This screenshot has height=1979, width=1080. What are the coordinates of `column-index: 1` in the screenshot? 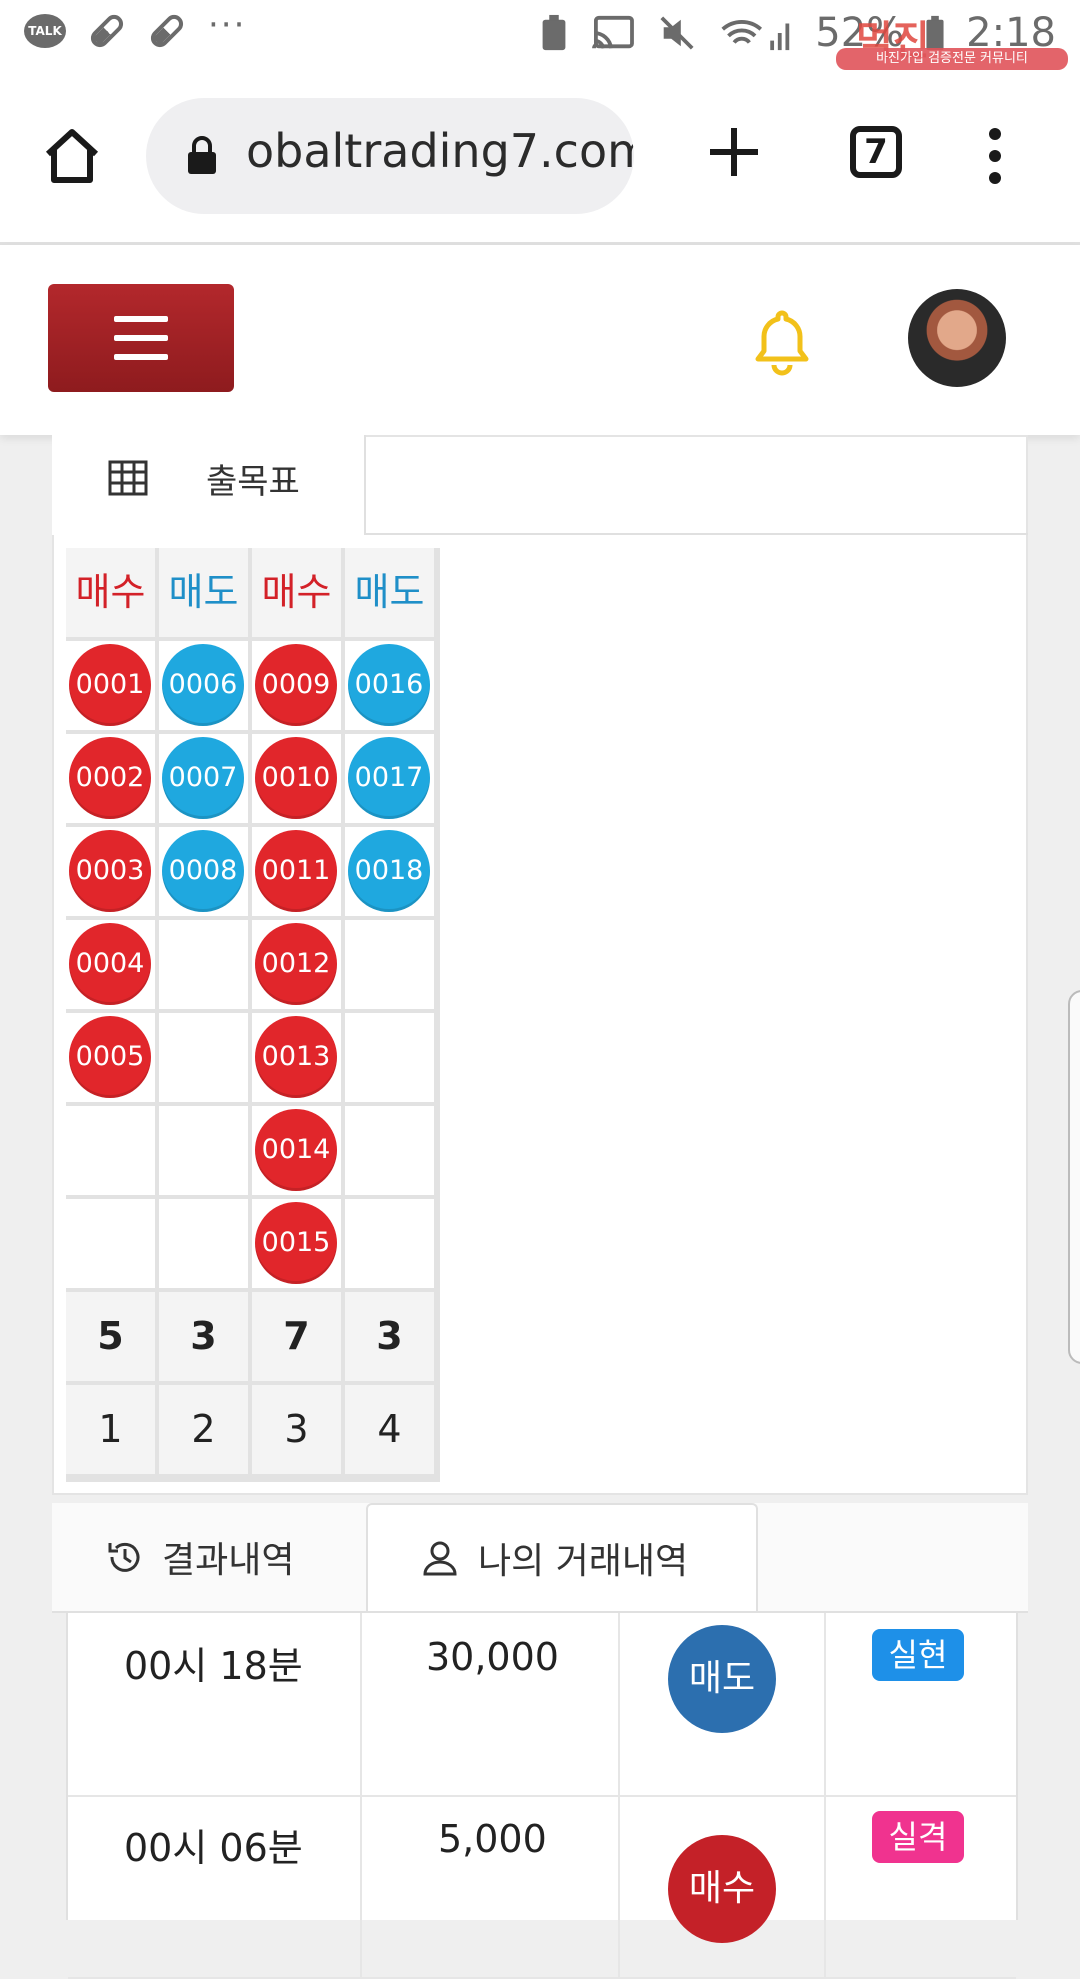 It's located at (110, 1429).